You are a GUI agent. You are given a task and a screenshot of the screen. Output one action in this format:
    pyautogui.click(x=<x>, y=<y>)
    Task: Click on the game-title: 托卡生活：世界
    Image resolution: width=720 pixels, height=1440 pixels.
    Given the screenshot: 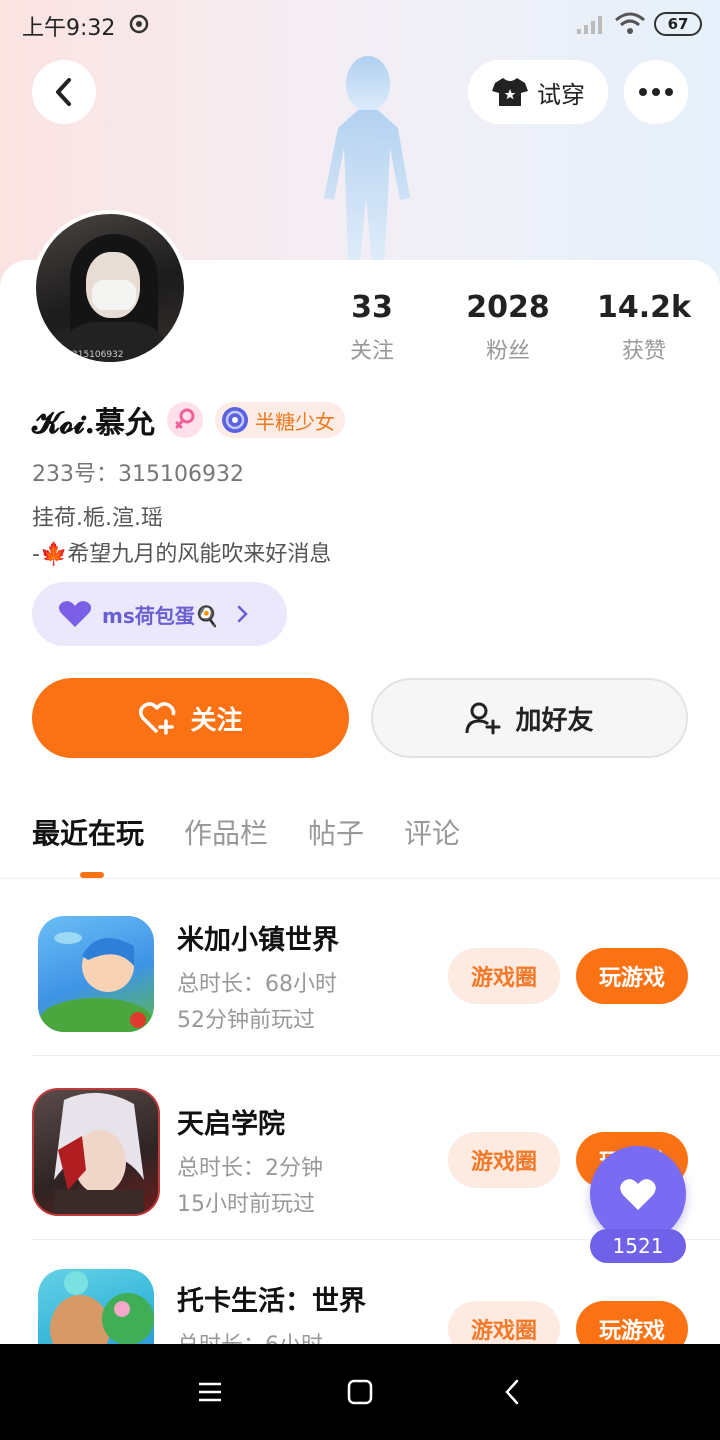 What is the action you would take?
    pyautogui.click(x=271, y=1301)
    